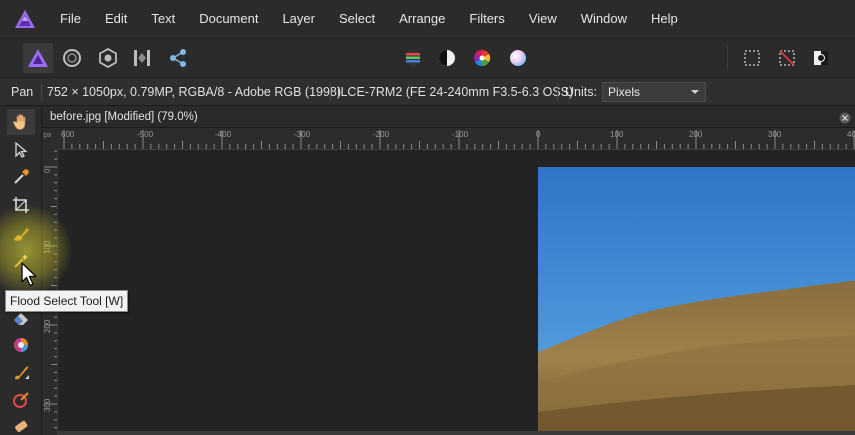 This screenshot has height=435, width=855. I want to click on menu-edit: Edit, so click(116, 19).